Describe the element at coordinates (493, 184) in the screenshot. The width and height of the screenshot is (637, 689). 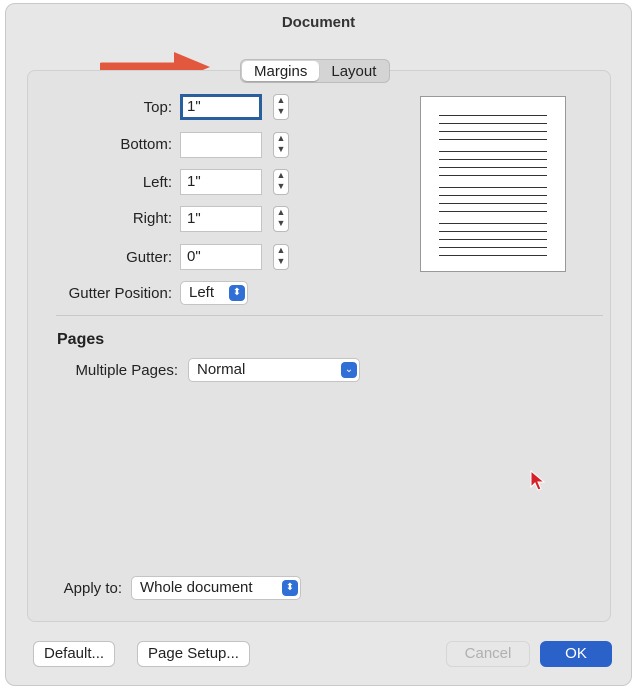
I see `page-preview` at that location.